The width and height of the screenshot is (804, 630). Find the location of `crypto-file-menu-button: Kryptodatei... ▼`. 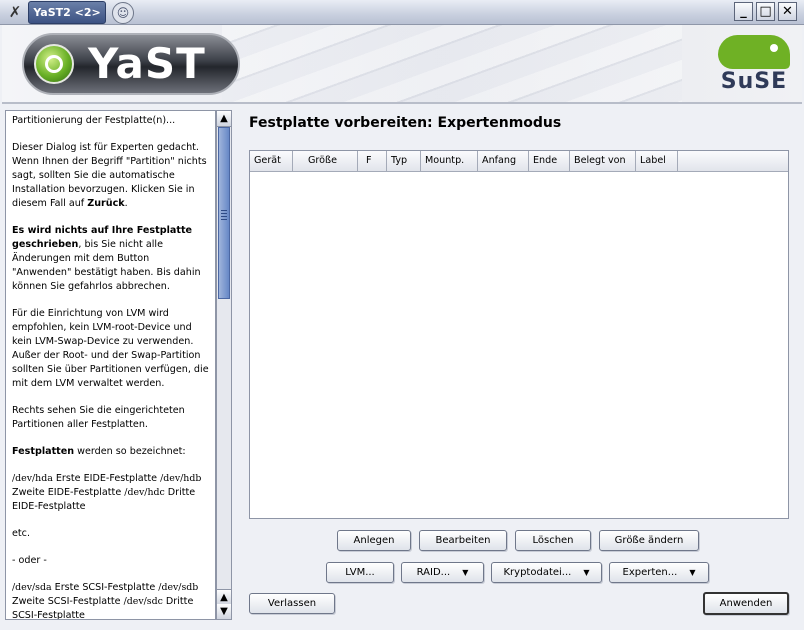

crypto-file-menu-button: Kryptodatei... ▼ is located at coordinates (546, 572).